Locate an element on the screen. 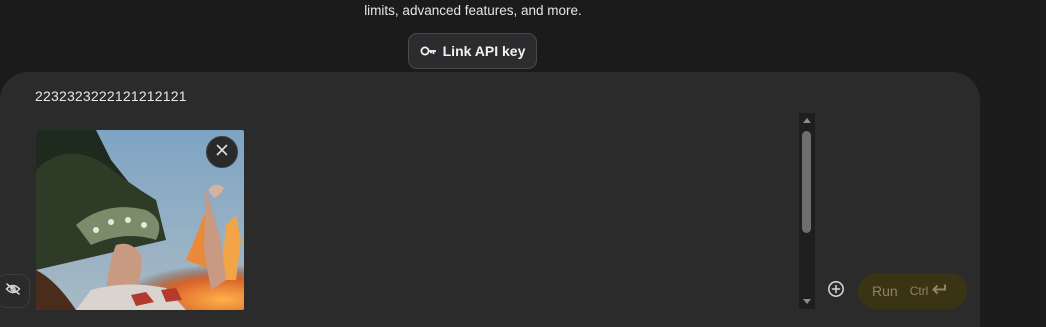 The height and width of the screenshot is (327, 1046). visibility-toggle-button is located at coordinates (15, 291).